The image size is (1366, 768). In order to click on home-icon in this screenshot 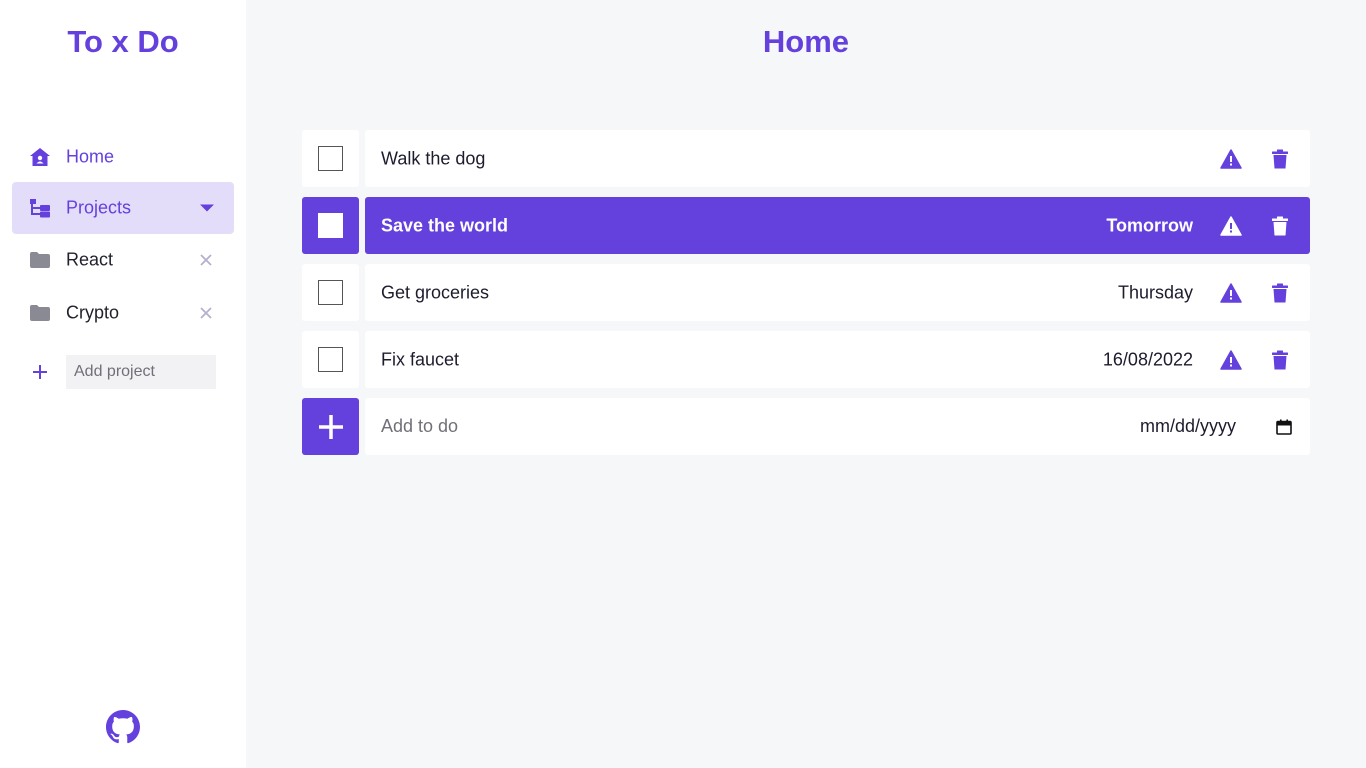, I will do `click(40, 157)`.